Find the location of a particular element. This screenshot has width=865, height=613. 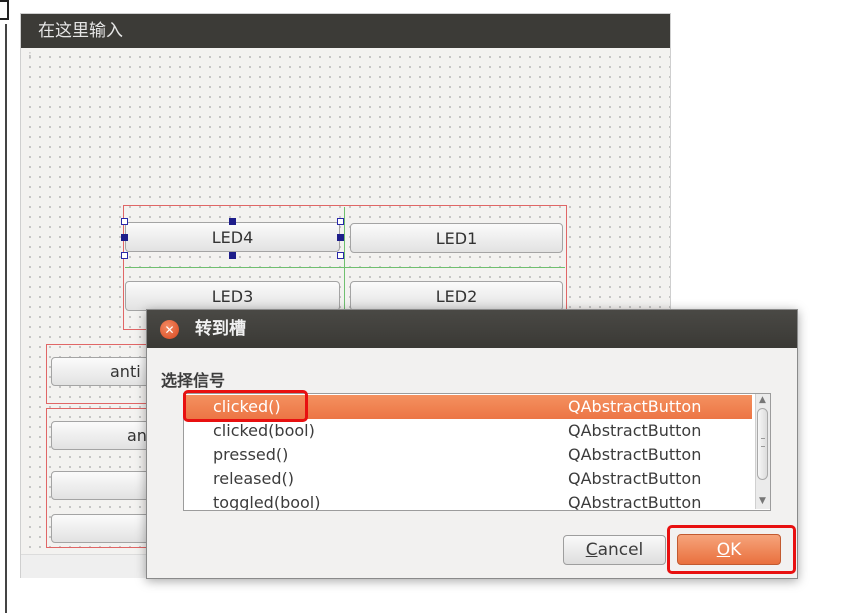

window-edge-fragment is located at coordinates (4, 10).